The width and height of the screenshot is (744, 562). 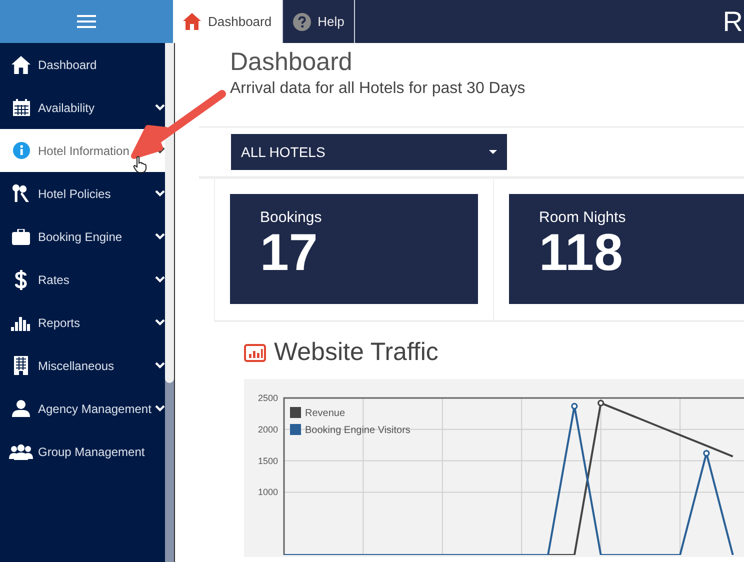 I want to click on menu-icon, so click(x=86, y=21).